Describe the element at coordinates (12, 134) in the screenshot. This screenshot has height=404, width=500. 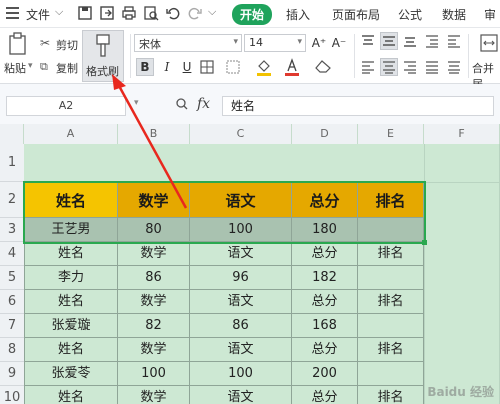
I see `select-all-corner` at that location.